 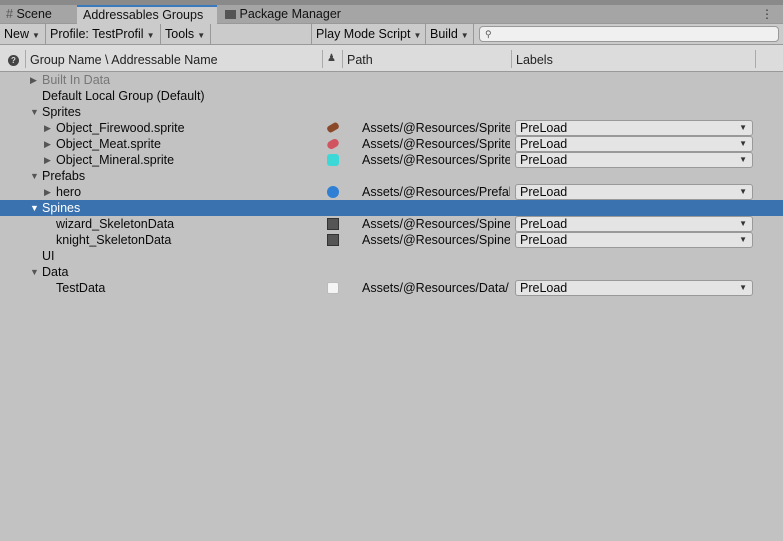 What do you see at coordinates (230, 14) in the screenshot?
I see `package-icon` at bounding box center [230, 14].